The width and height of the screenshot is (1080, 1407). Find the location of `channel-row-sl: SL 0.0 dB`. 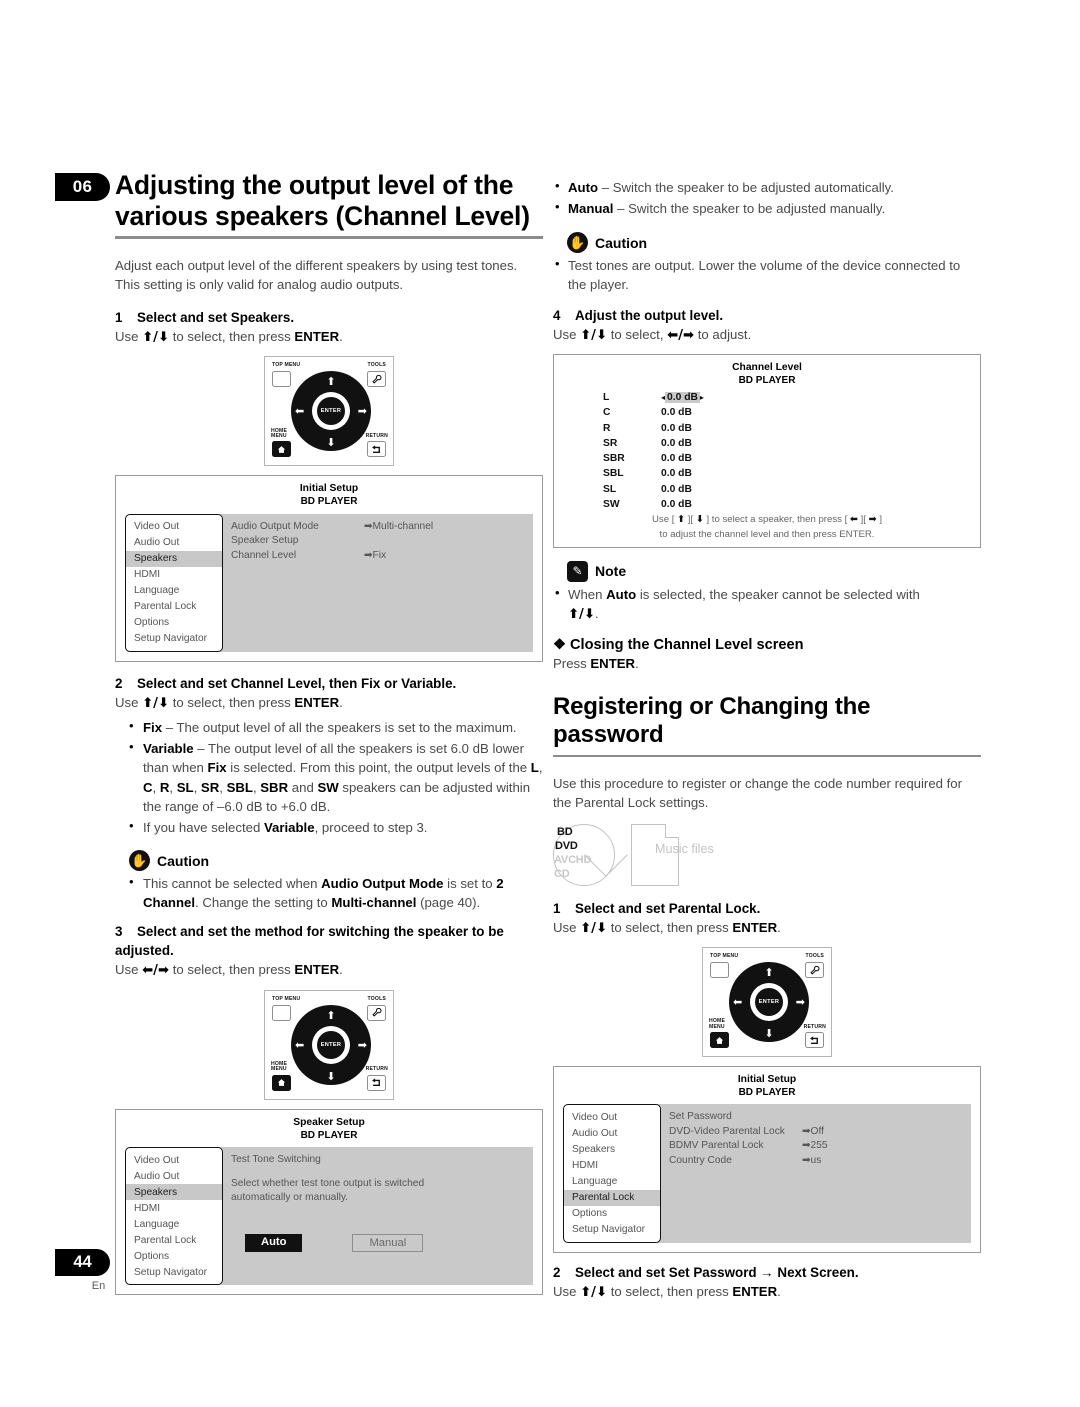

channel-row-sl: SL 0.0 dB is located at coordinates (787, 489).